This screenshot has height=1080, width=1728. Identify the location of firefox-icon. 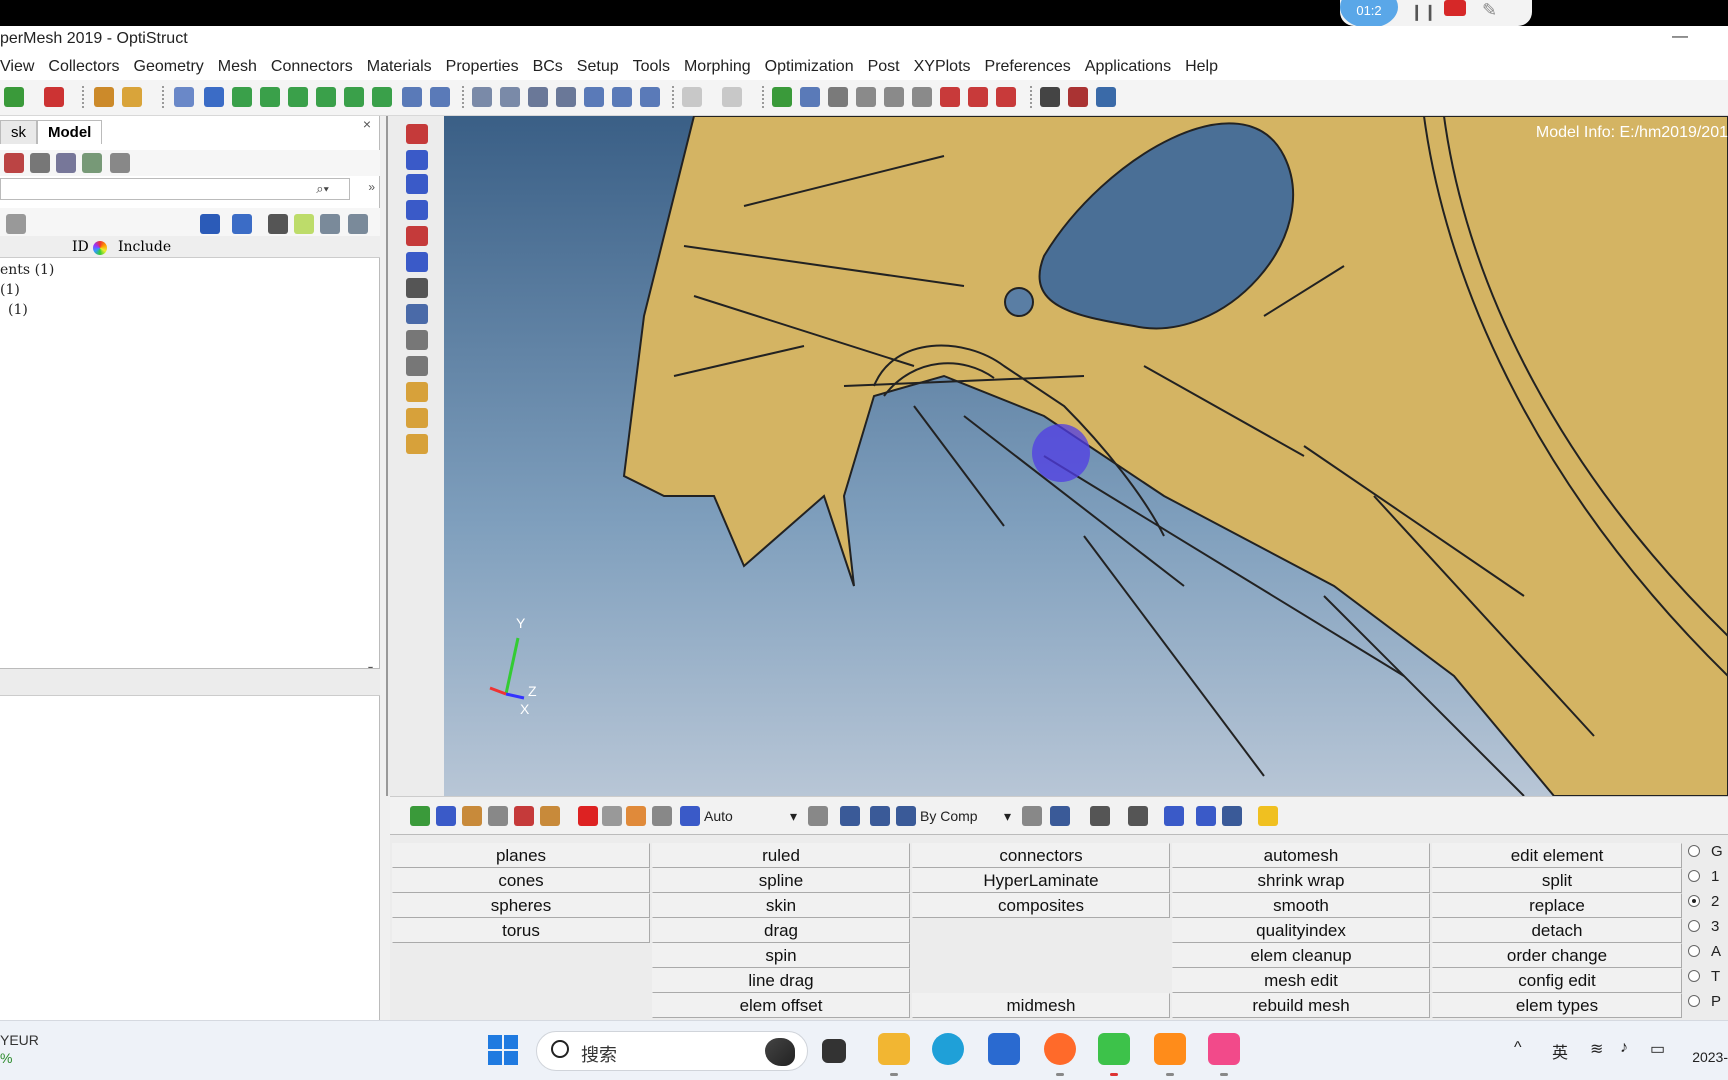
(1060, 1049).